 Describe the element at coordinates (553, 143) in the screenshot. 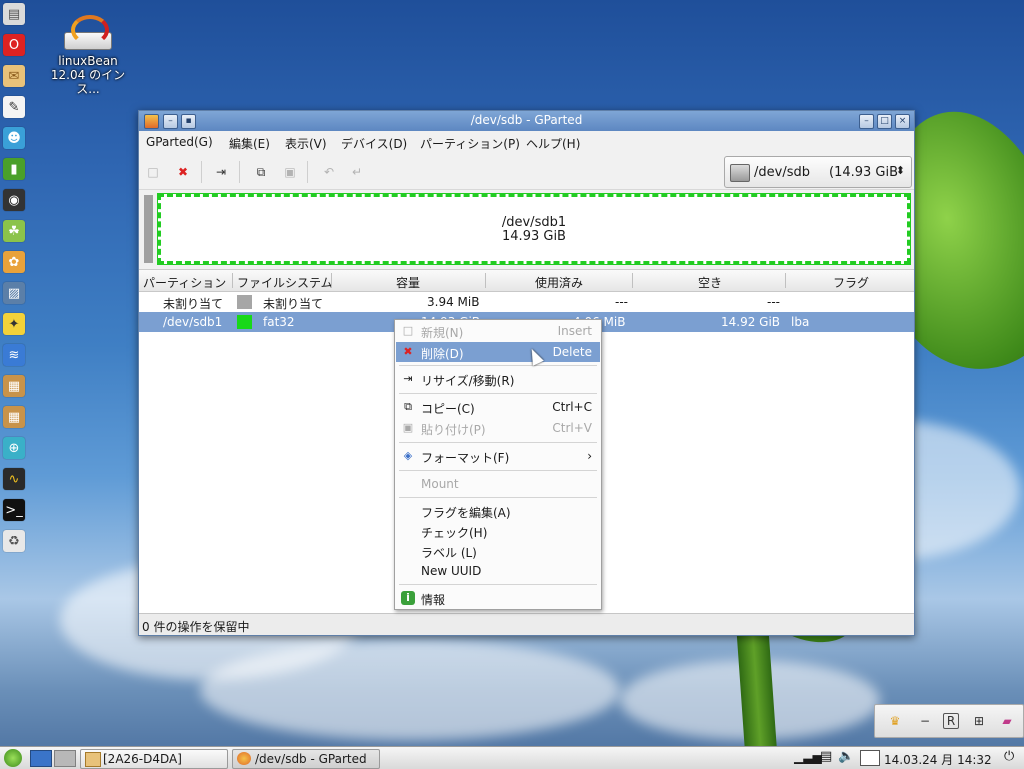

I see `menu-help: ヘルプ(H)` at that location.